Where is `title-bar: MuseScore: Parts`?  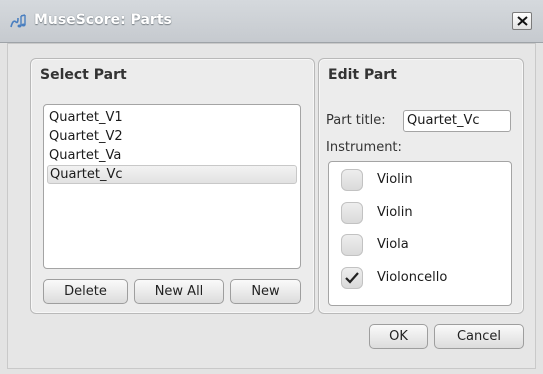
title-bar: MuseScore: Parts is located at coordinates (271, 21).